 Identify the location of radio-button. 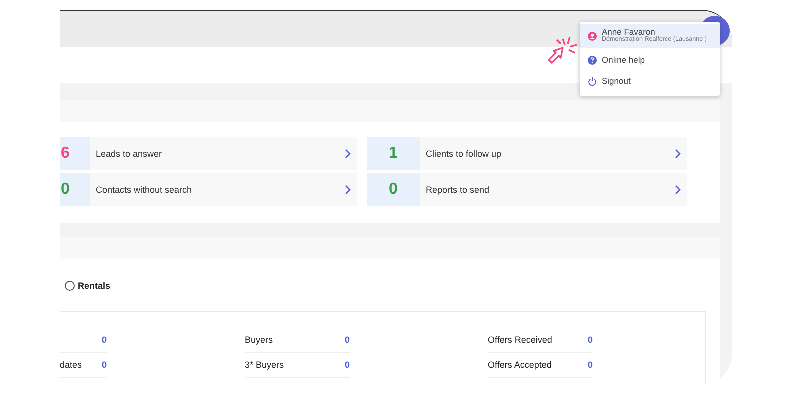
(70, 286).